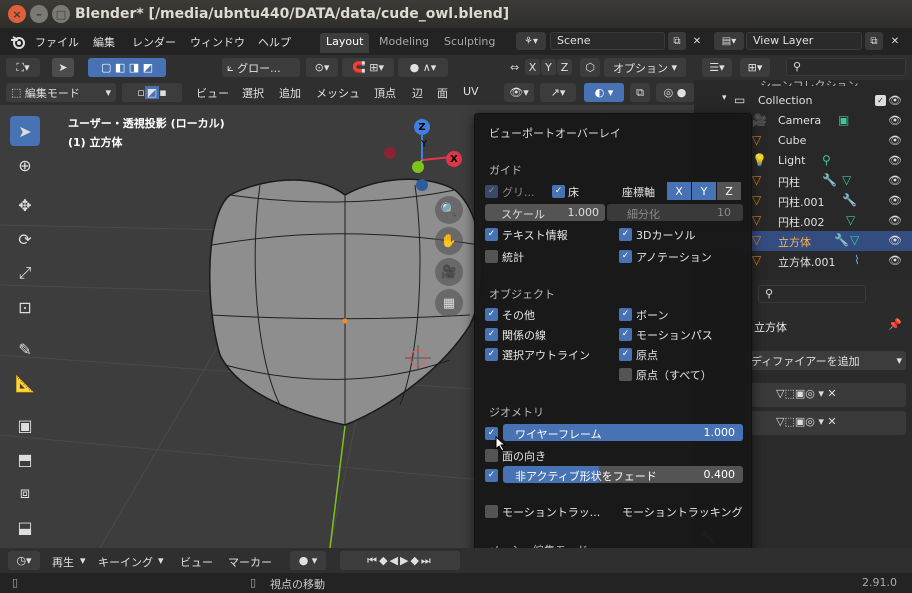 The width and height of the screenshot is (912, 593). I want to click on bevel-tool-icon: ⬓, so click(25, 527).